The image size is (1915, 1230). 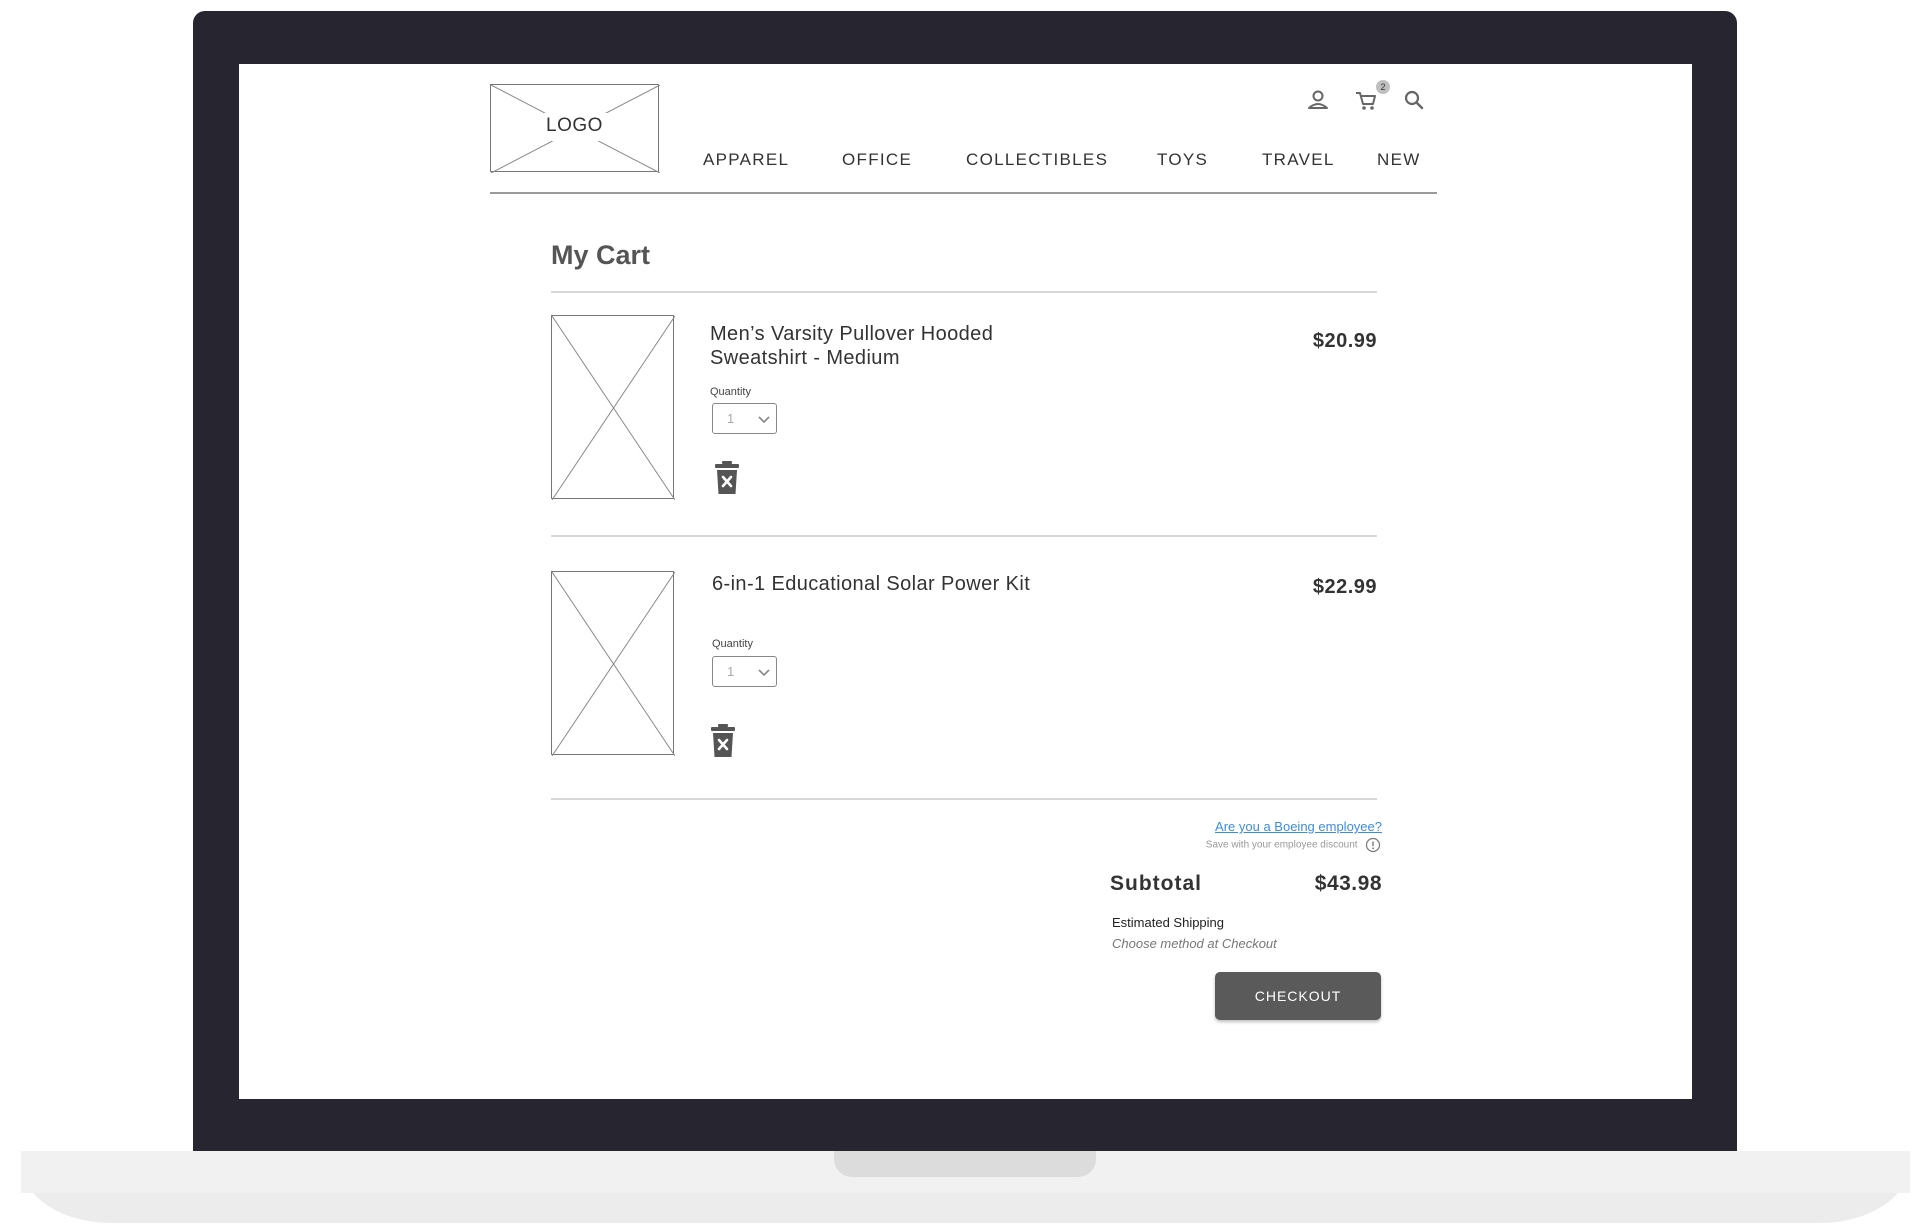 What do you see at coordinates (601, 255) in the screenshot?
I see `page-title: My Cart` at bounding box center [601, 255].